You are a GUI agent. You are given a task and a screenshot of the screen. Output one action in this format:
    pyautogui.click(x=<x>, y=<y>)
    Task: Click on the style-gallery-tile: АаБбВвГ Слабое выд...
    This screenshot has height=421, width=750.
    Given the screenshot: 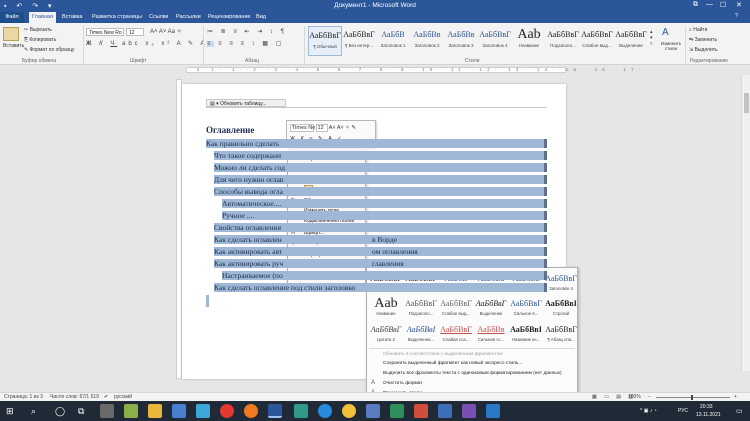 What is the action you would take?
    pyautogui.click(x=456, y=308)
    